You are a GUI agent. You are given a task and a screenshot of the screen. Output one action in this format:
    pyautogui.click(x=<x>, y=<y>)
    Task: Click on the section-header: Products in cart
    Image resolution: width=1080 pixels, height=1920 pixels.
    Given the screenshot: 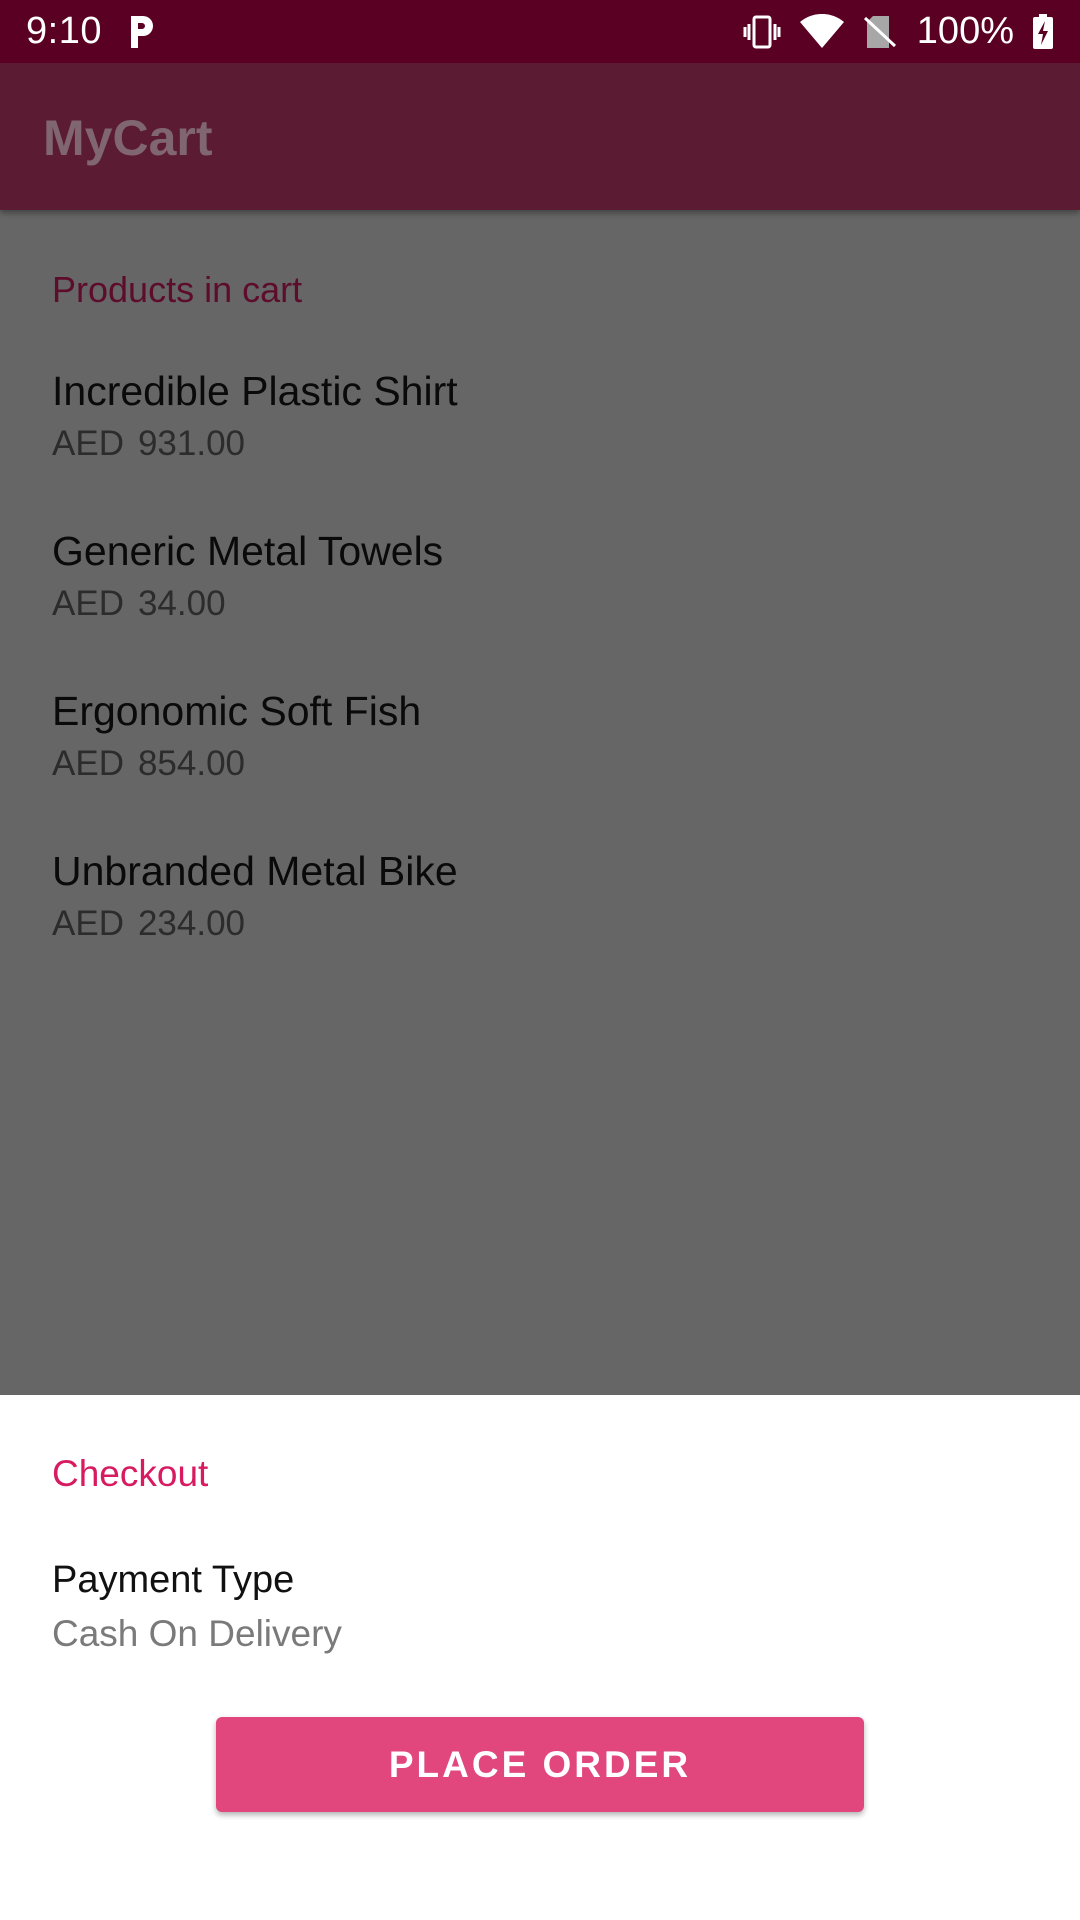 What is the action you would take?
    pyautogui.click(x=177, y=289)
    